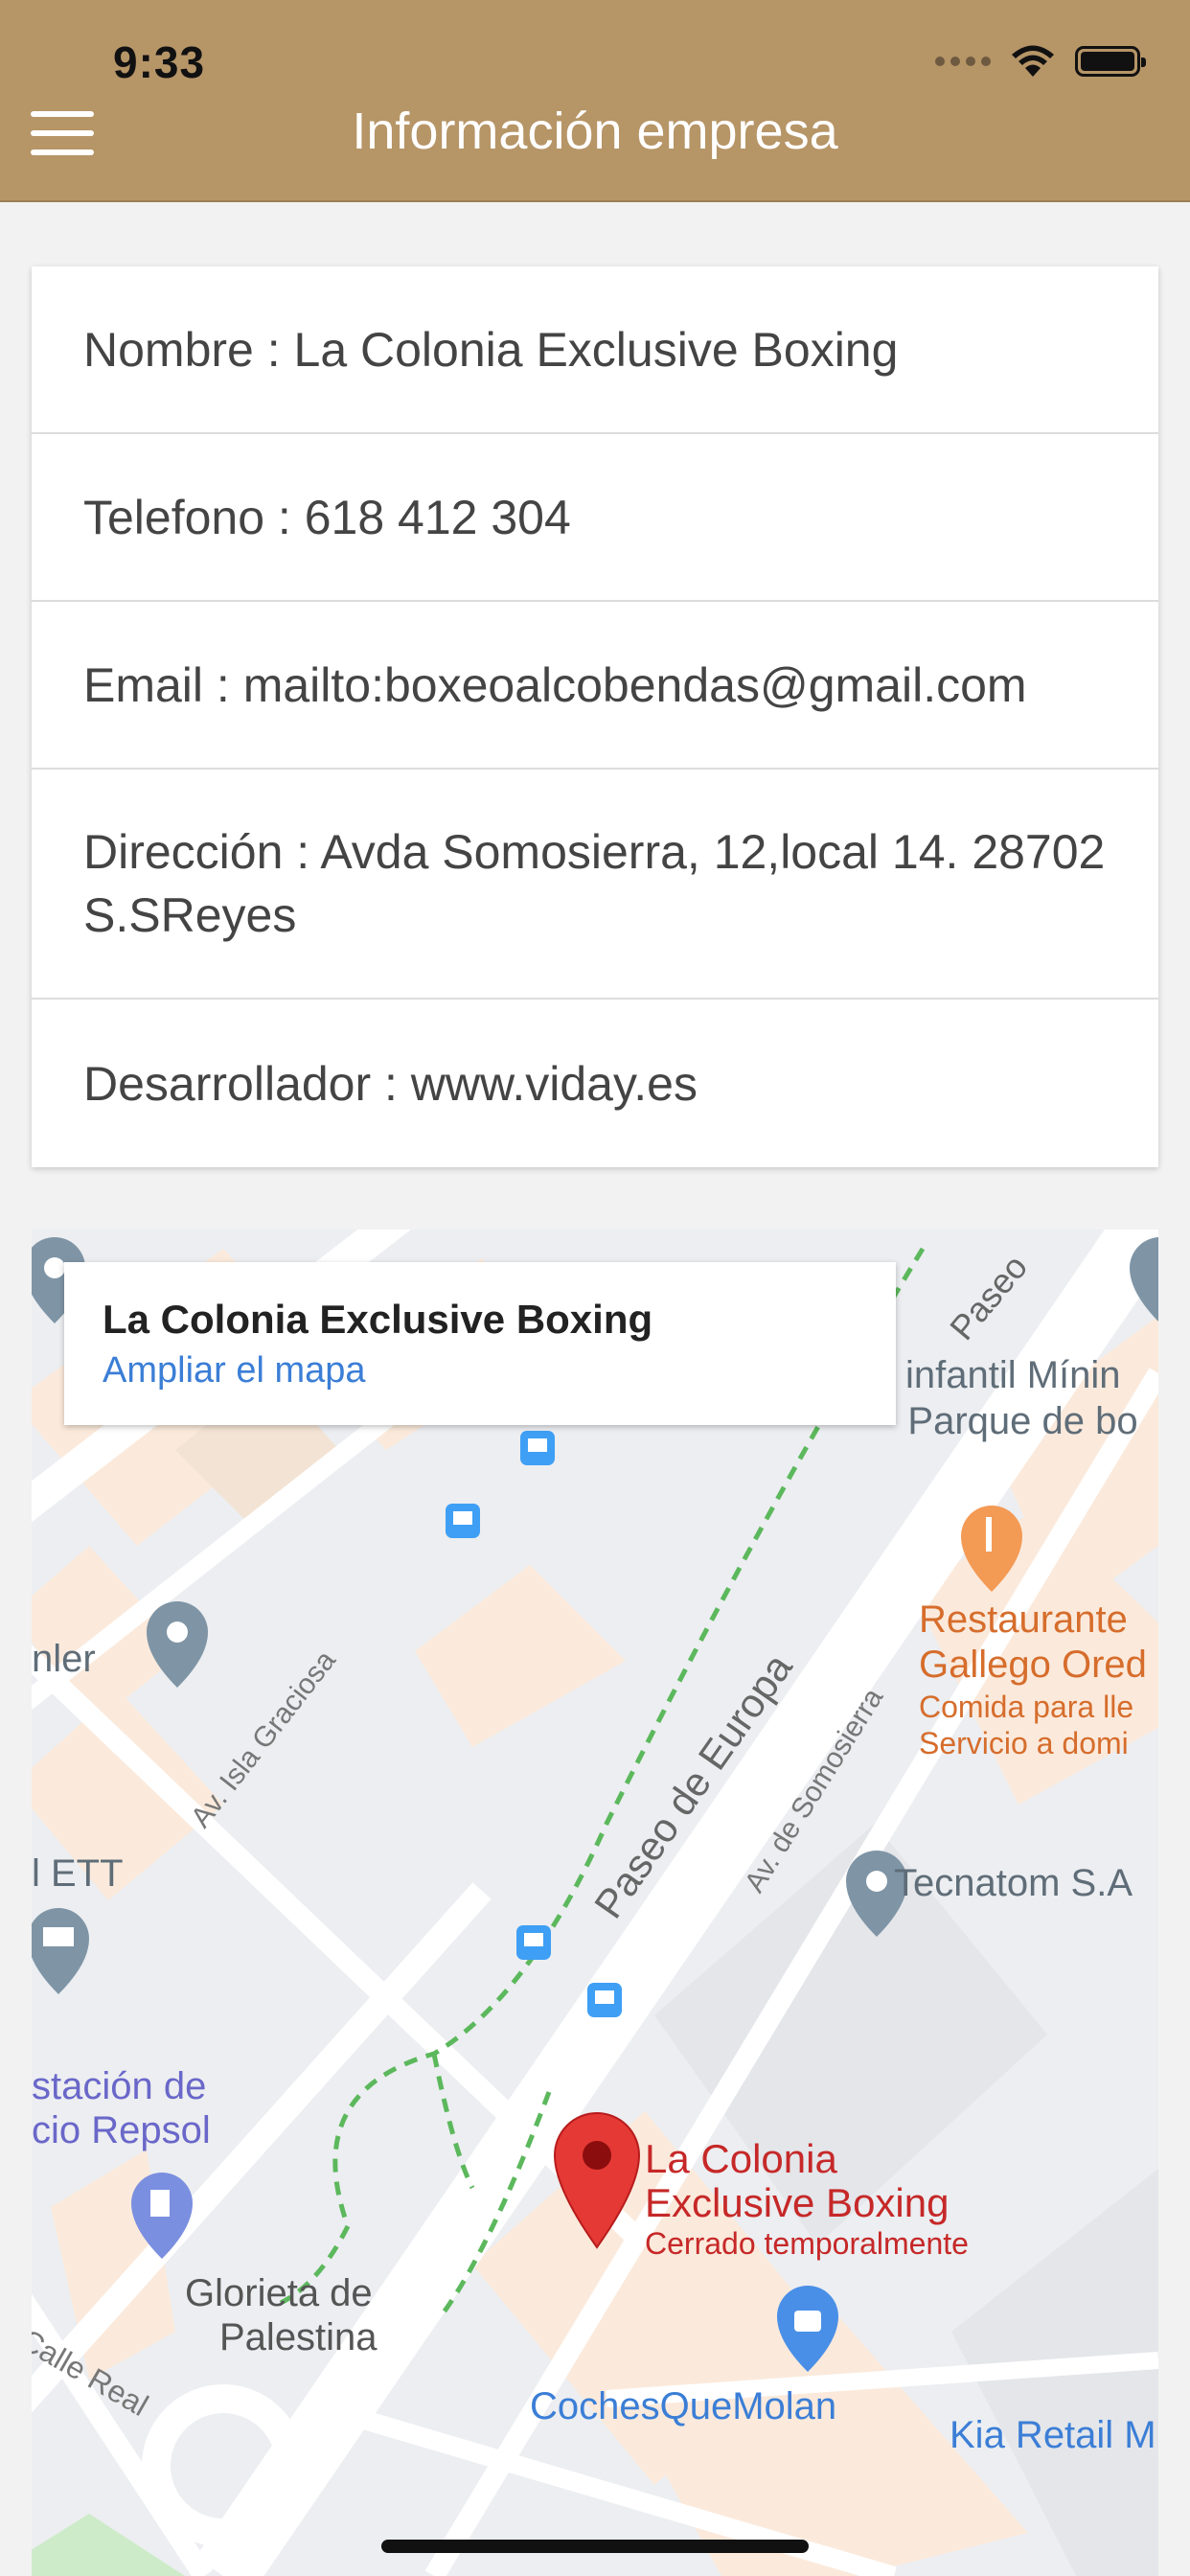  What do you see at coordinates (234, 1371) in the screenshot?
I see `view-larger-map-link: Ampliar el mapa` at bounding box center [234, 1371].